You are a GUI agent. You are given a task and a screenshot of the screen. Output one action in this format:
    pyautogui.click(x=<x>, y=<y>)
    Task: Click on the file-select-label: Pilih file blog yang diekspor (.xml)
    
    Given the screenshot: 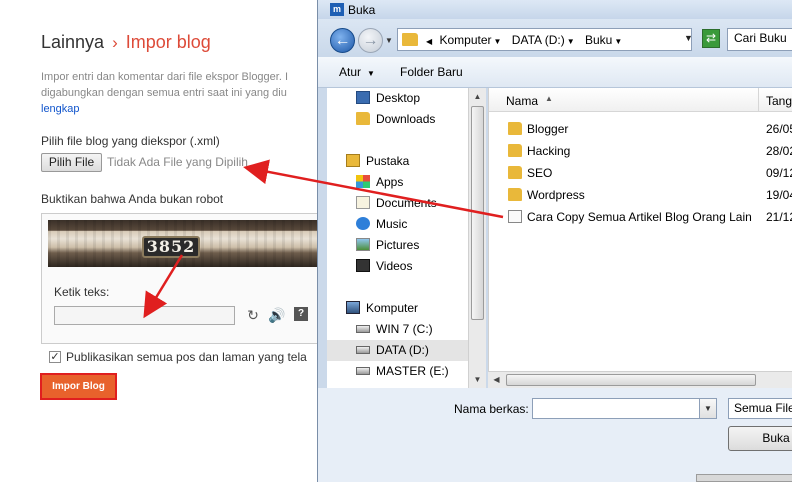 What is the action you would take?
    pyautogui.click(x=130, y=141)
    